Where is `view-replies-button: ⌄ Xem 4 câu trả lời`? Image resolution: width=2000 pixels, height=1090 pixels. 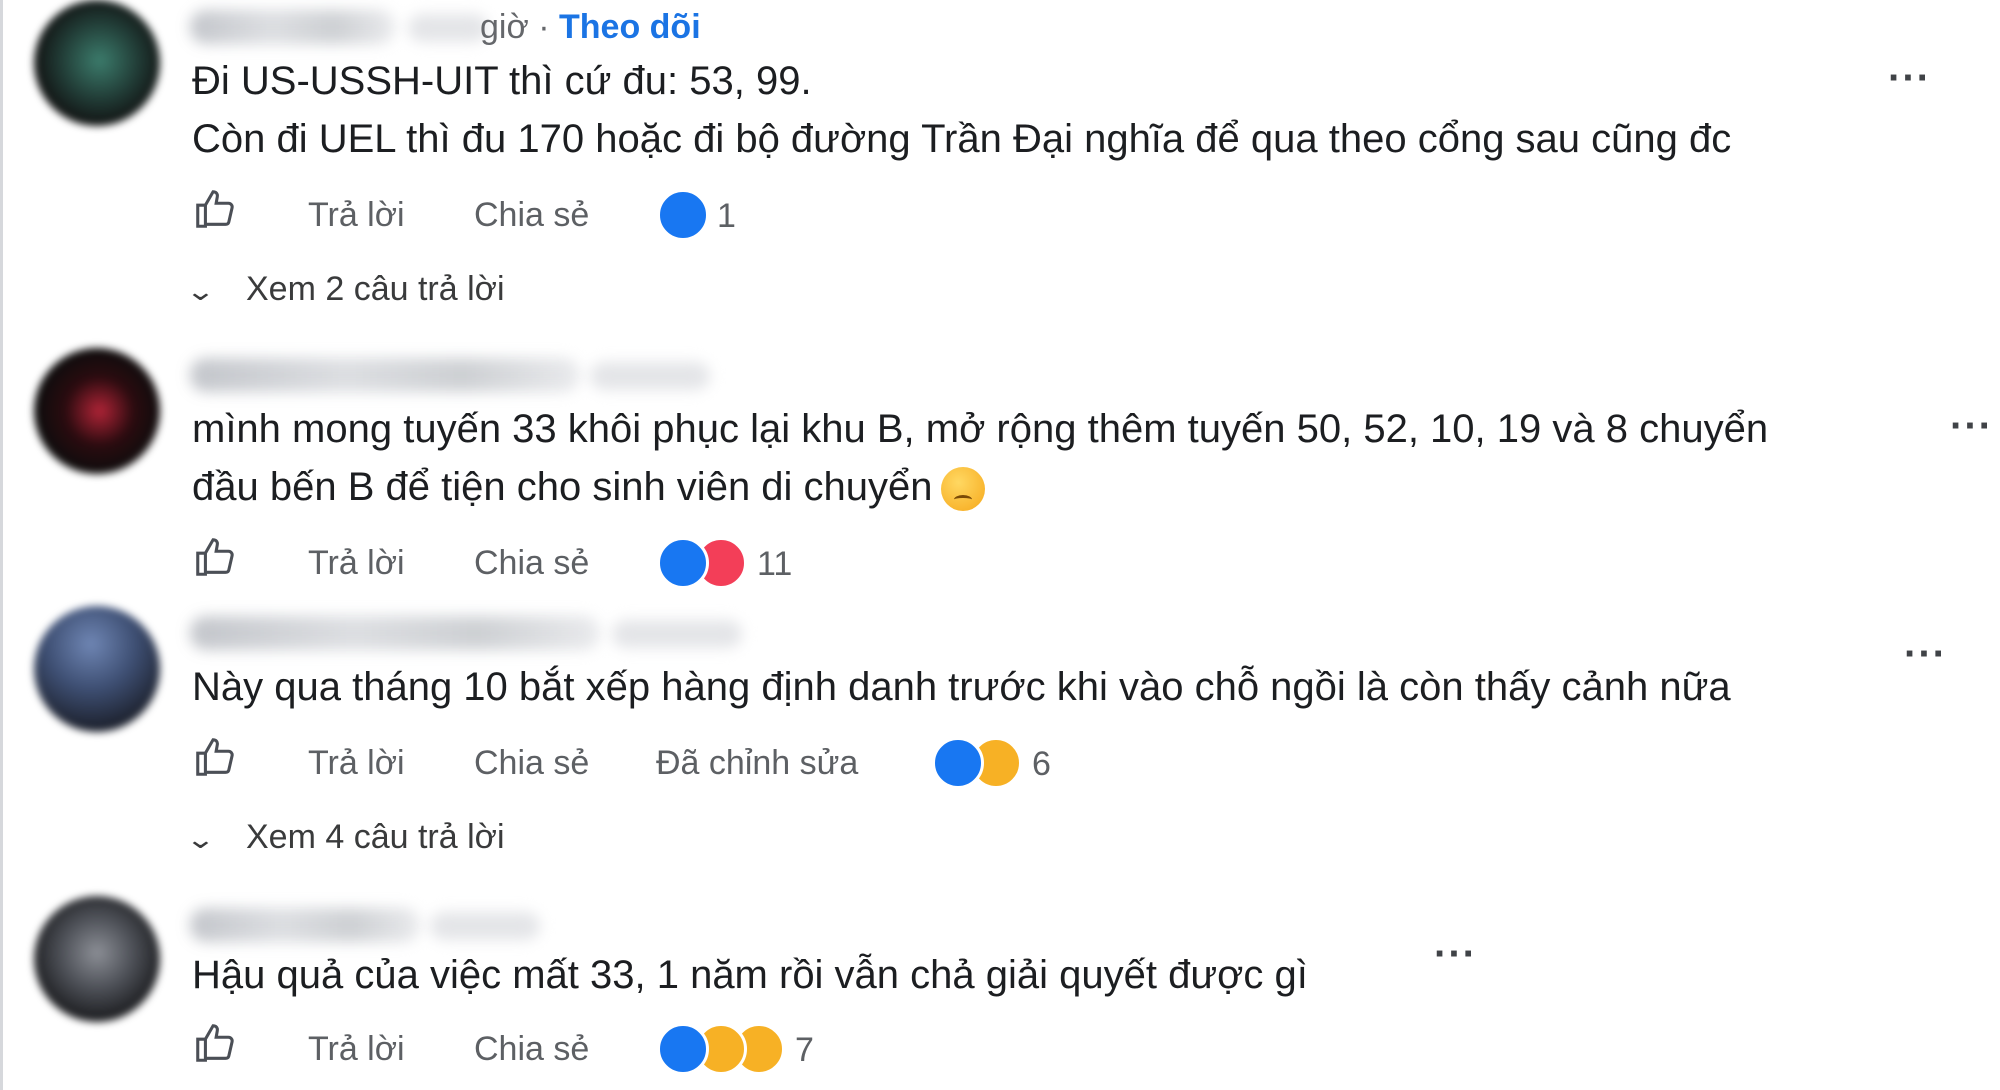
view-replies-button: ⌄ Xem 4 câu trả lời is located at coordinates (345, 837).